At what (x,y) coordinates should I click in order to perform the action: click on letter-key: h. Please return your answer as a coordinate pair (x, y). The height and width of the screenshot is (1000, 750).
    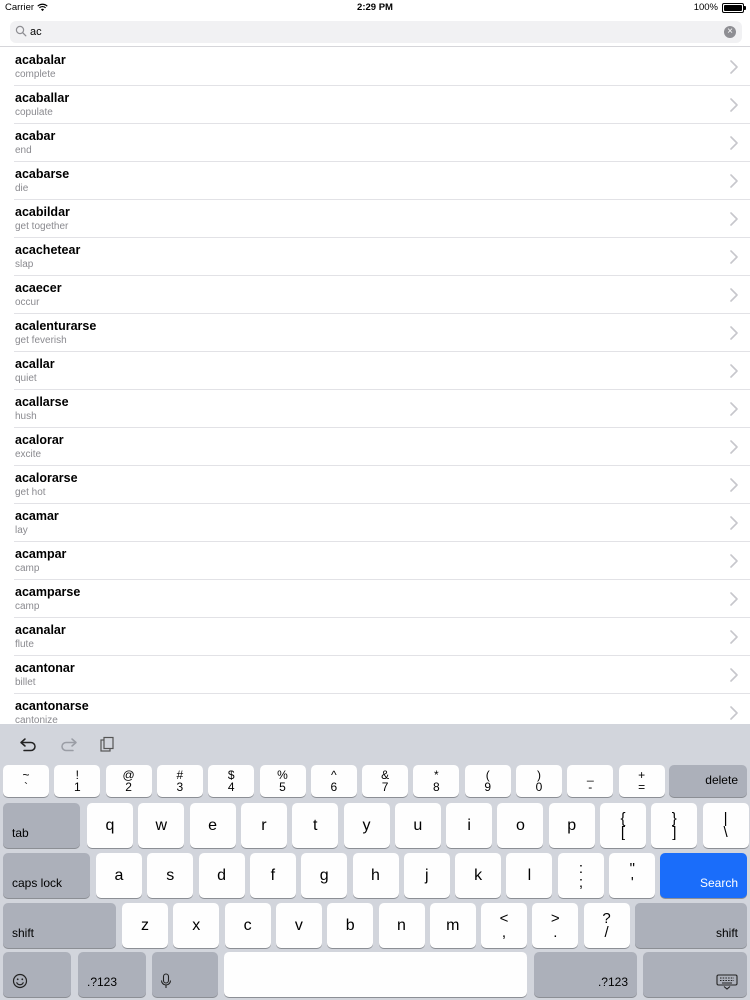
    Looking at the image, I should click on (375, 875).